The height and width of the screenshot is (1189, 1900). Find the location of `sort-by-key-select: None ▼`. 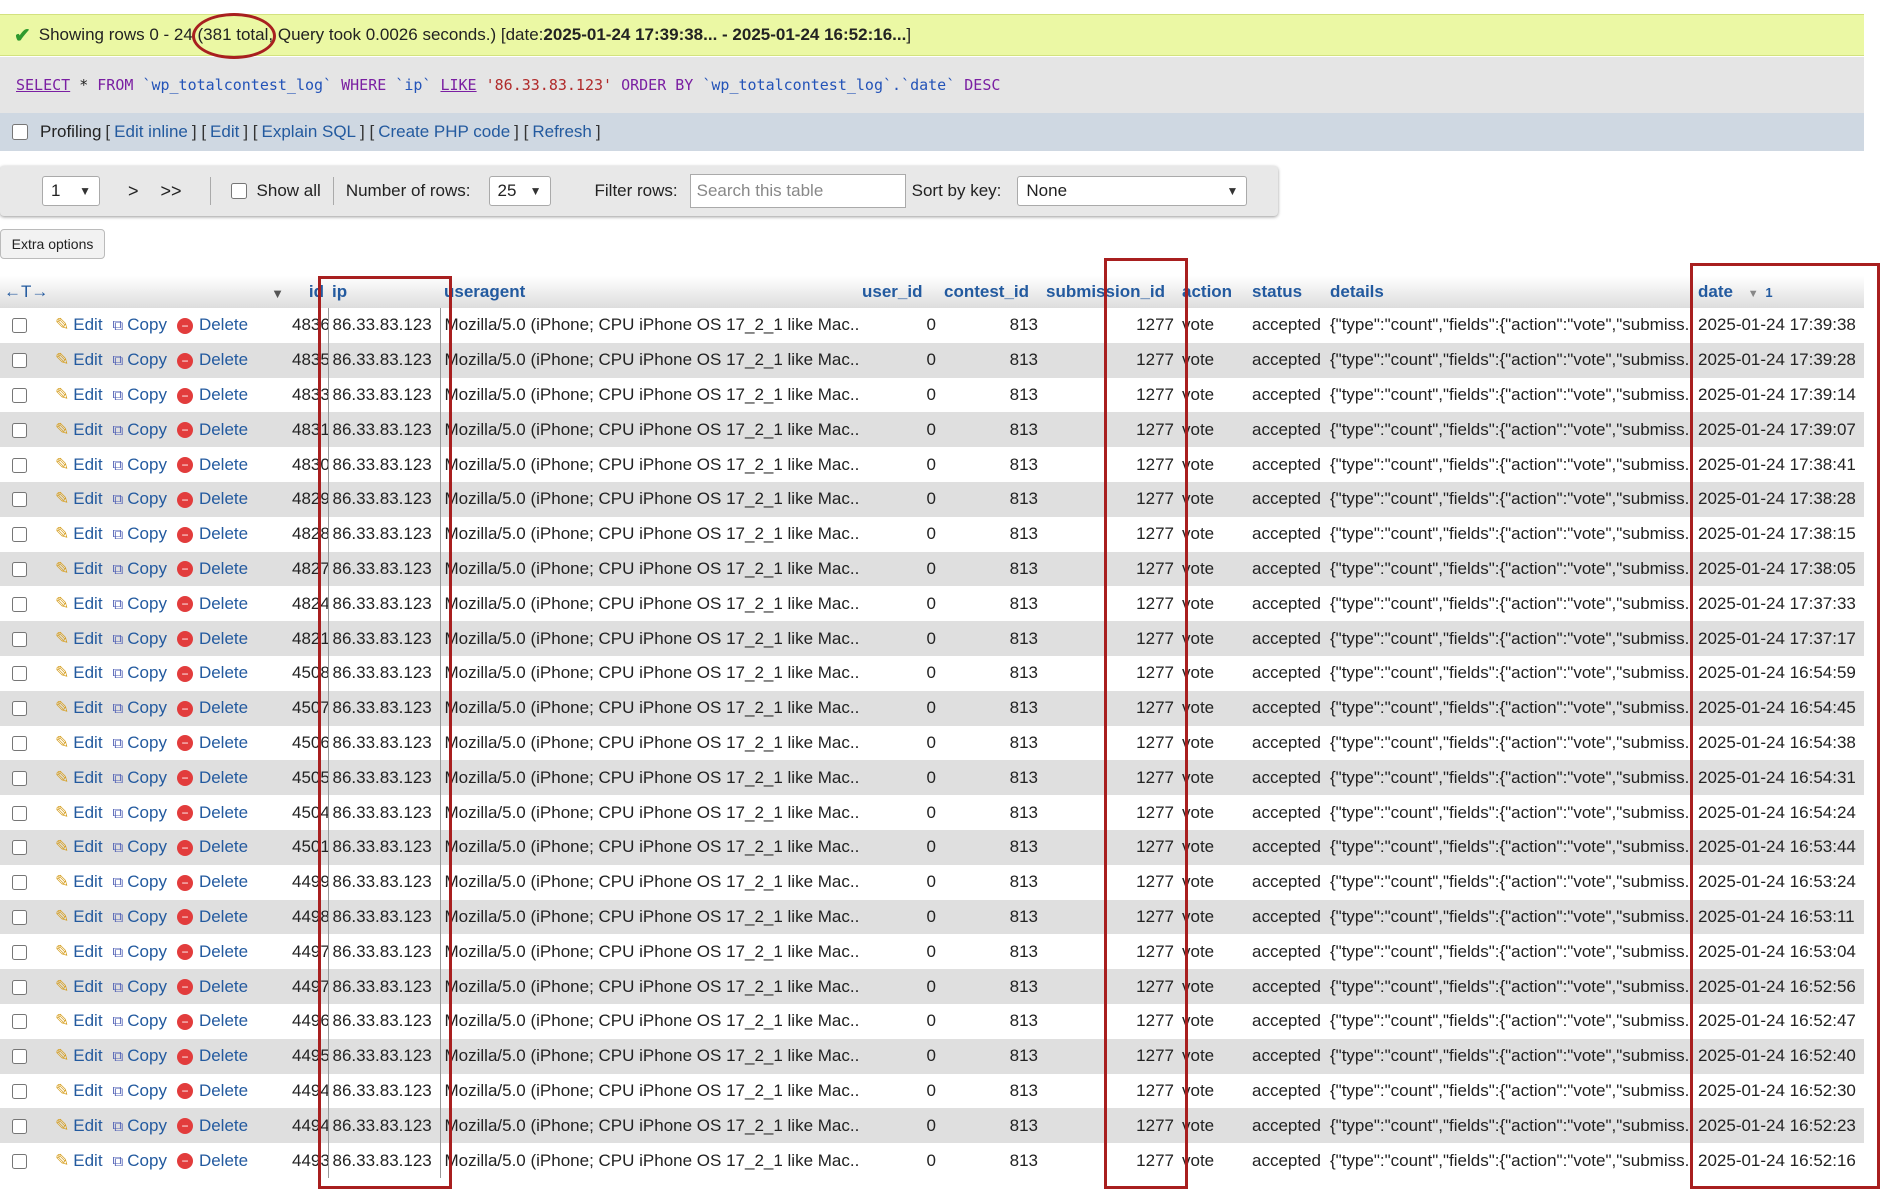

sort-by-key-select: None ▼ is located at coordinates (1132, 191).